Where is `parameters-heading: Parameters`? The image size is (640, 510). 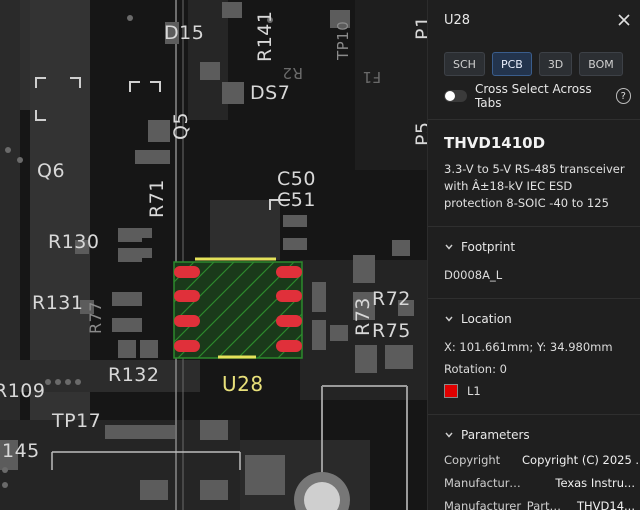 parameters-heading: Parameters is located at coordinates (495, 435).